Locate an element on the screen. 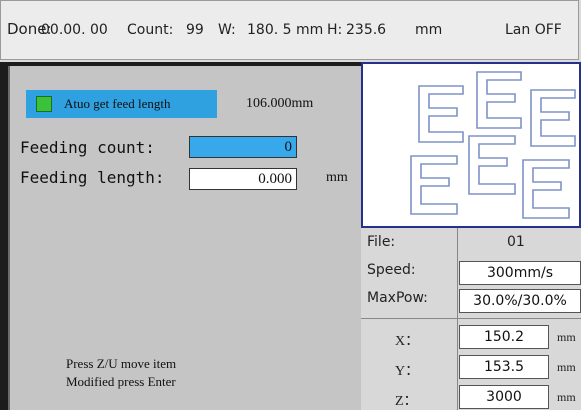 The image size is (581, 410). job-preview-graphic is located at coordinates (493, 145).